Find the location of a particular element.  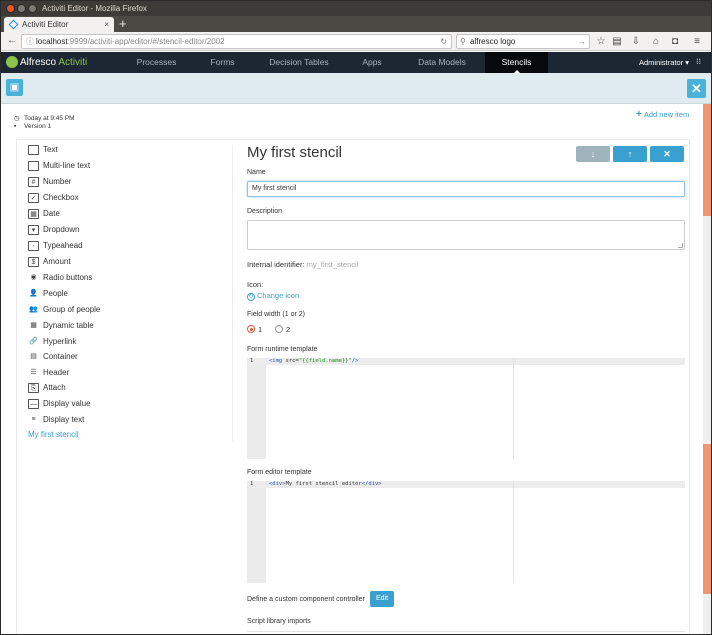

line-number: 1 is located at coordinates (252, 484).